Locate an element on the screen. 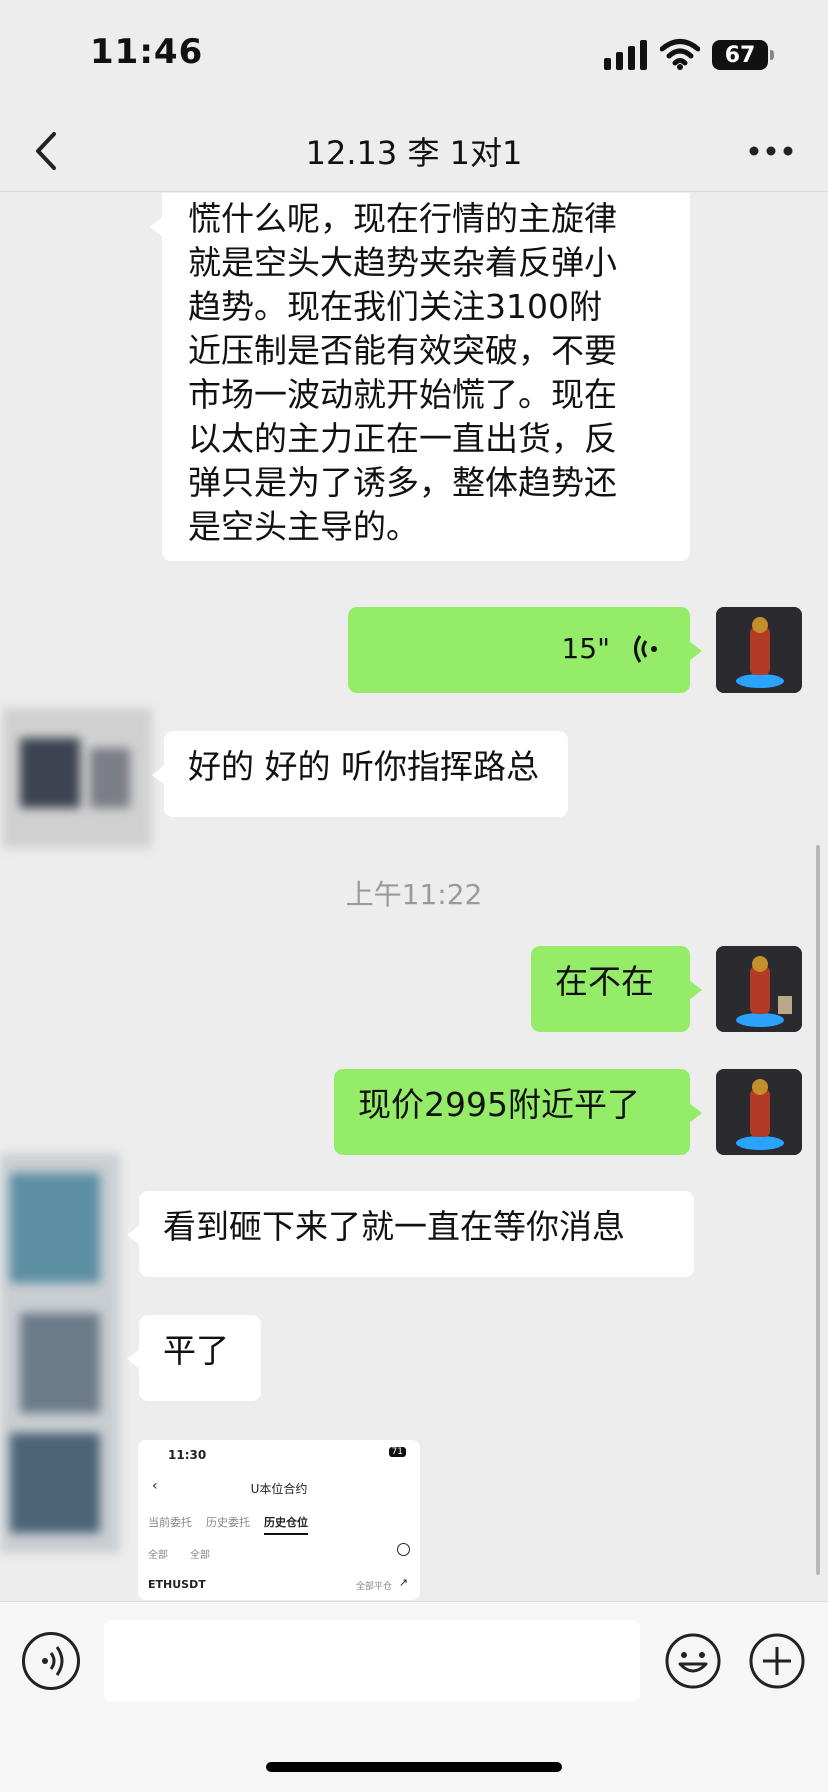  more-dots-icon is located at coordinates (771, 151).